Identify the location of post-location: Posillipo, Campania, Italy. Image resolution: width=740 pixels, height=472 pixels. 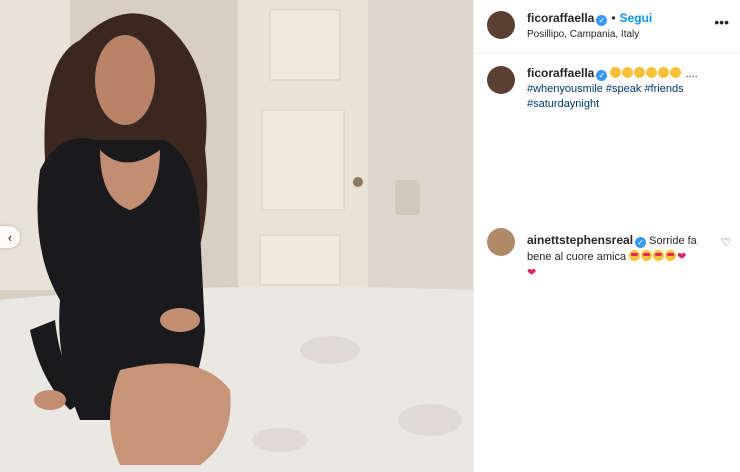
(583, 34).